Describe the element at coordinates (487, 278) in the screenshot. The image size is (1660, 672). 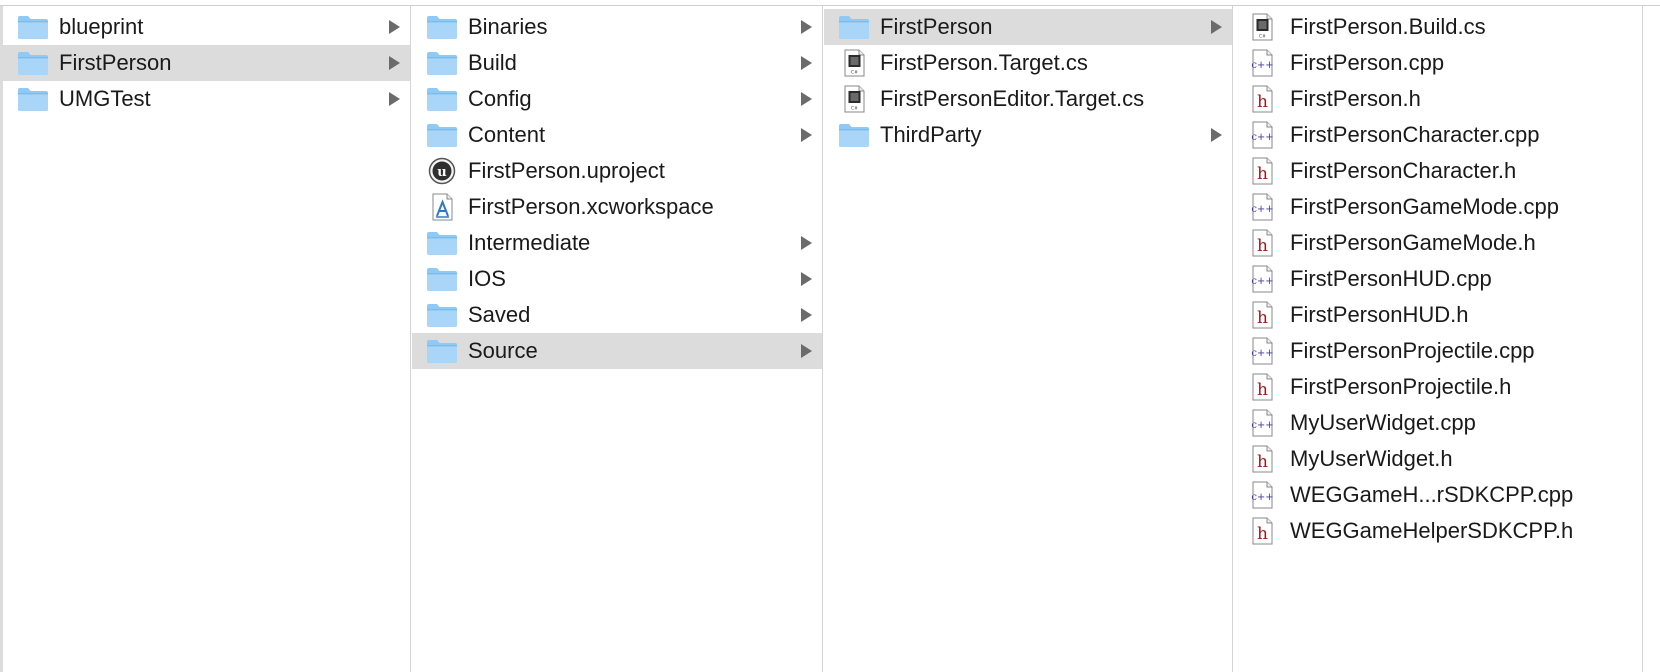
I see `item-name: IOS` at that location.